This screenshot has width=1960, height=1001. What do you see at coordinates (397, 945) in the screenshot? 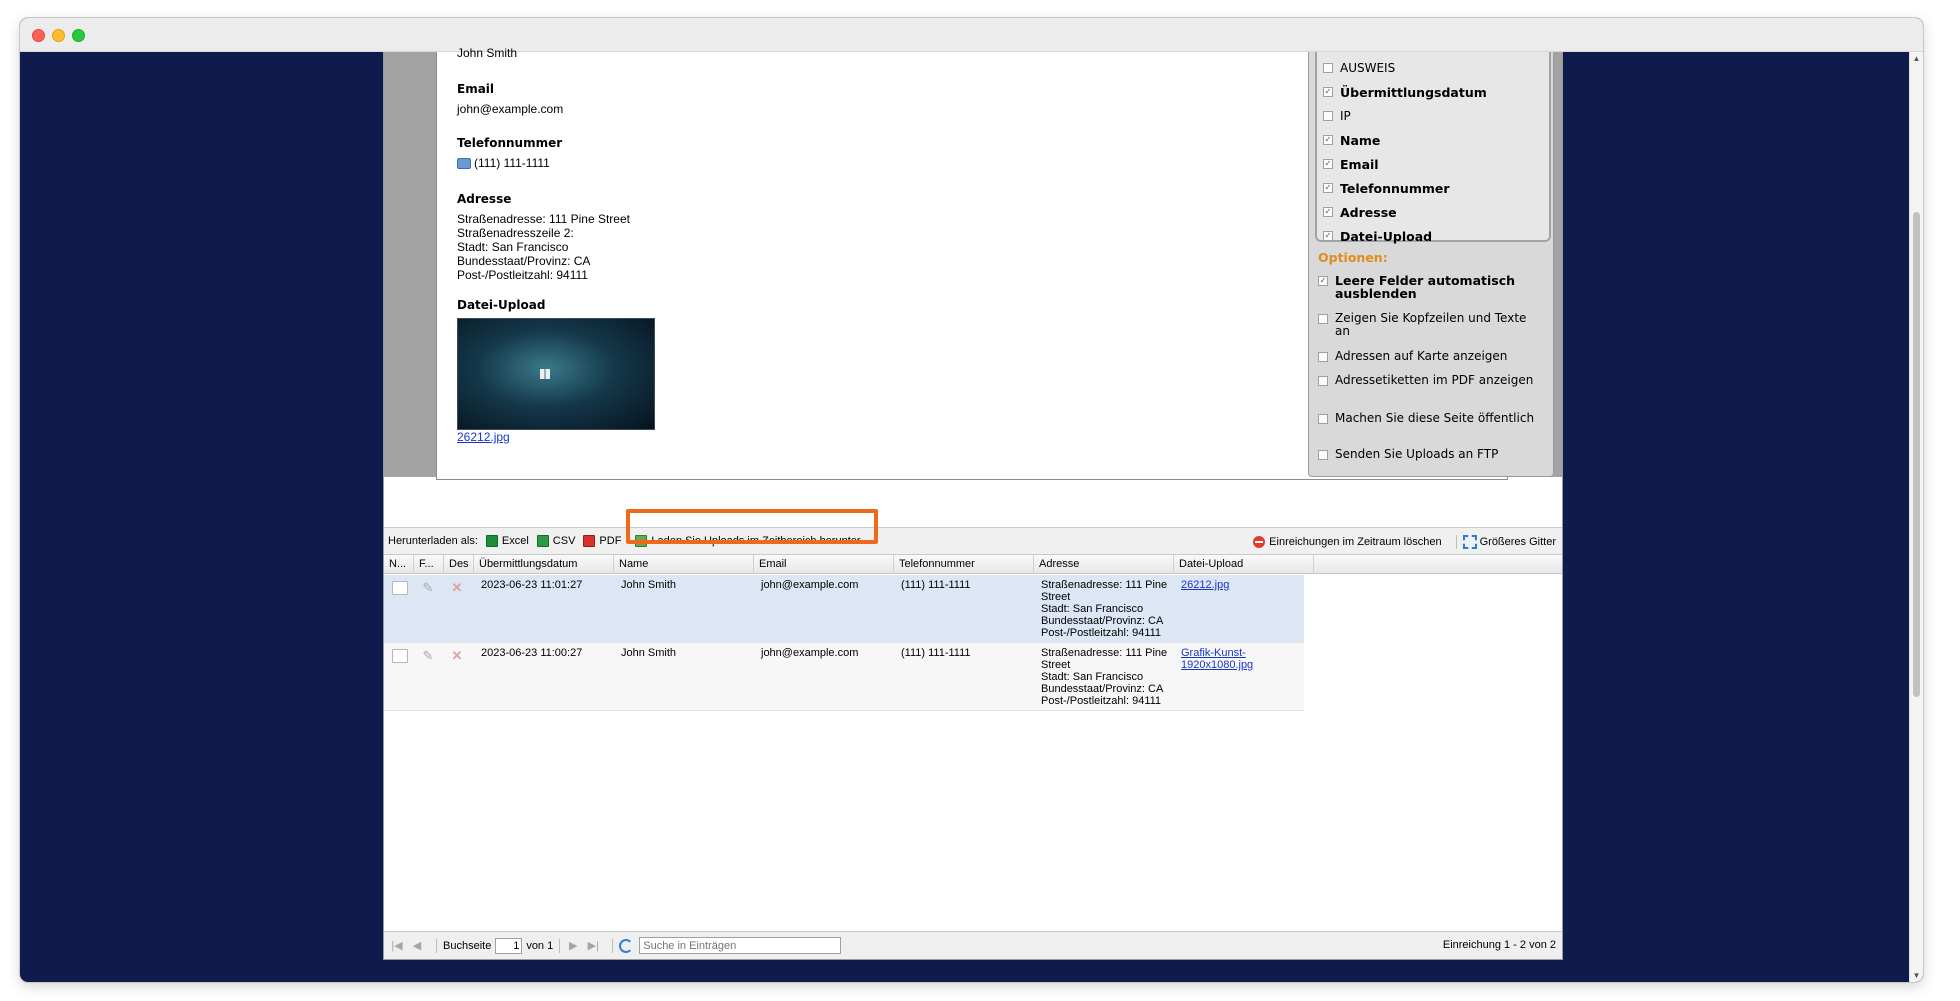
I see `first-page-icon: |◀` at bounding box center [397, 945].